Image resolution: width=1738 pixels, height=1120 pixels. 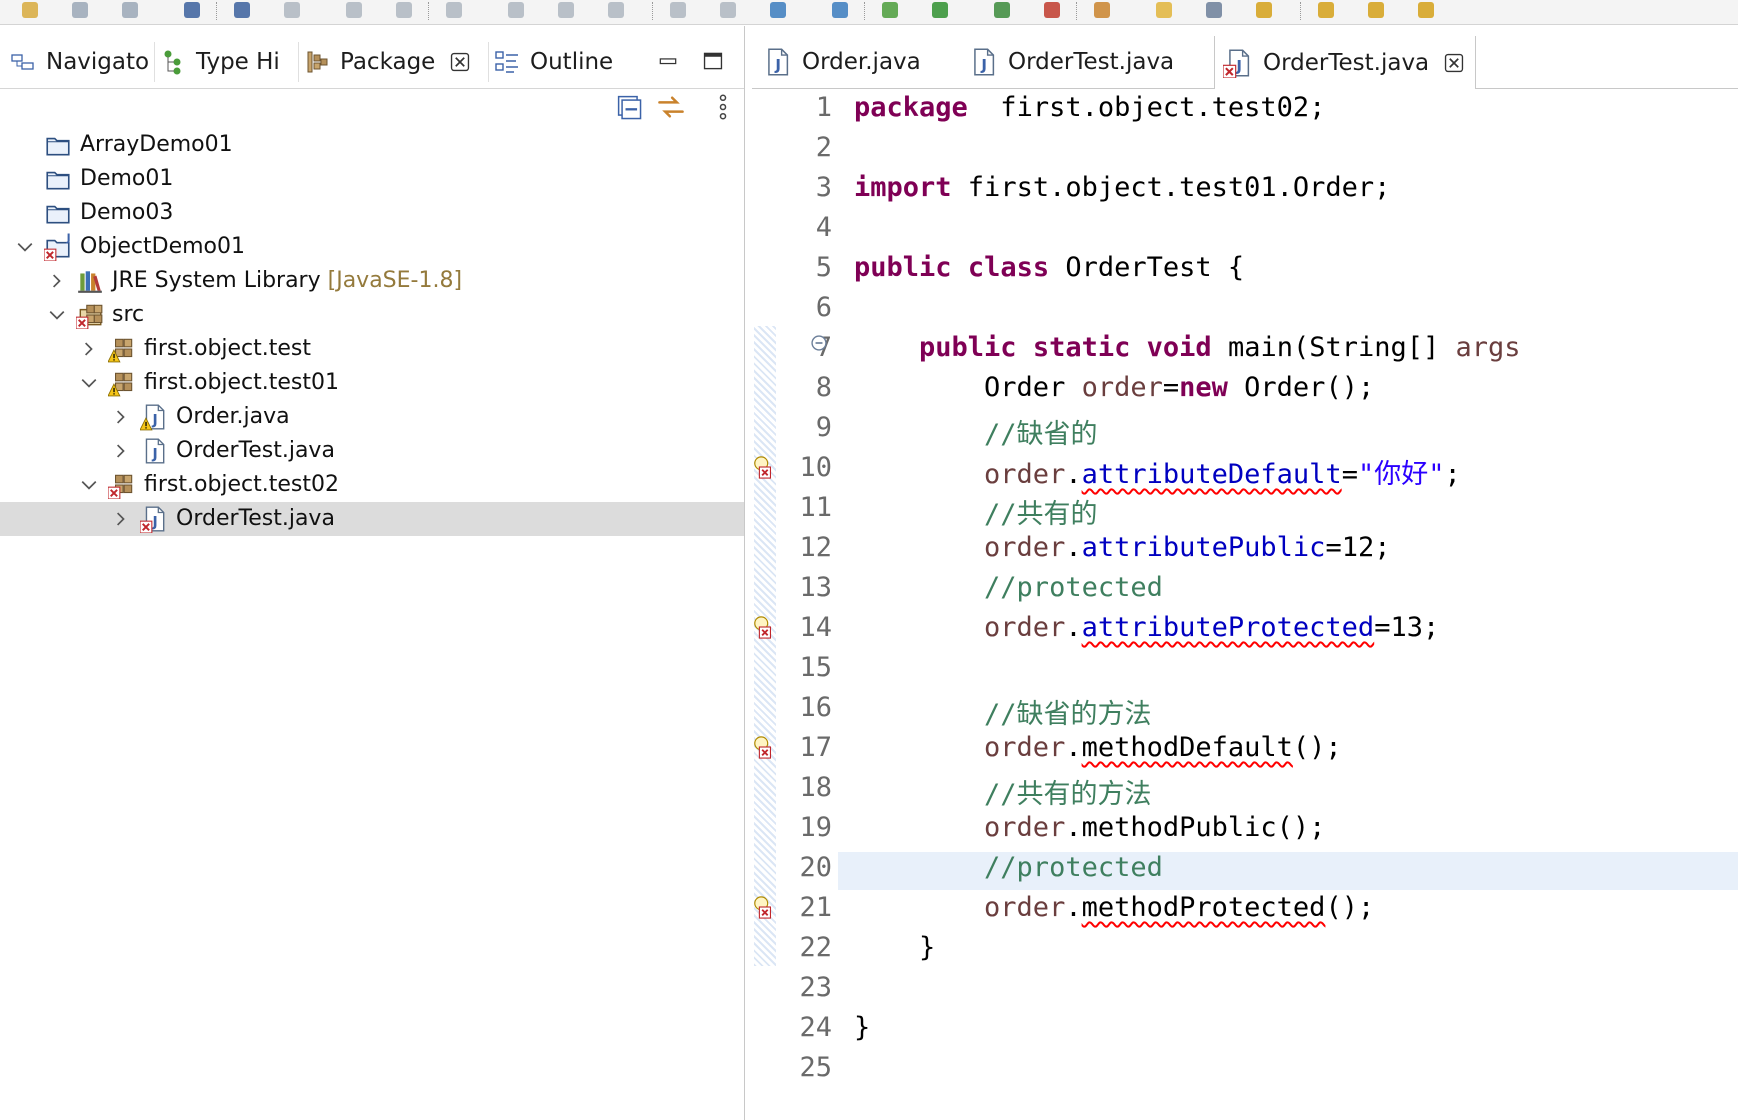 I want to click on code-line: 12 order.attributePublic=12;, so click(x=1245, y=550).